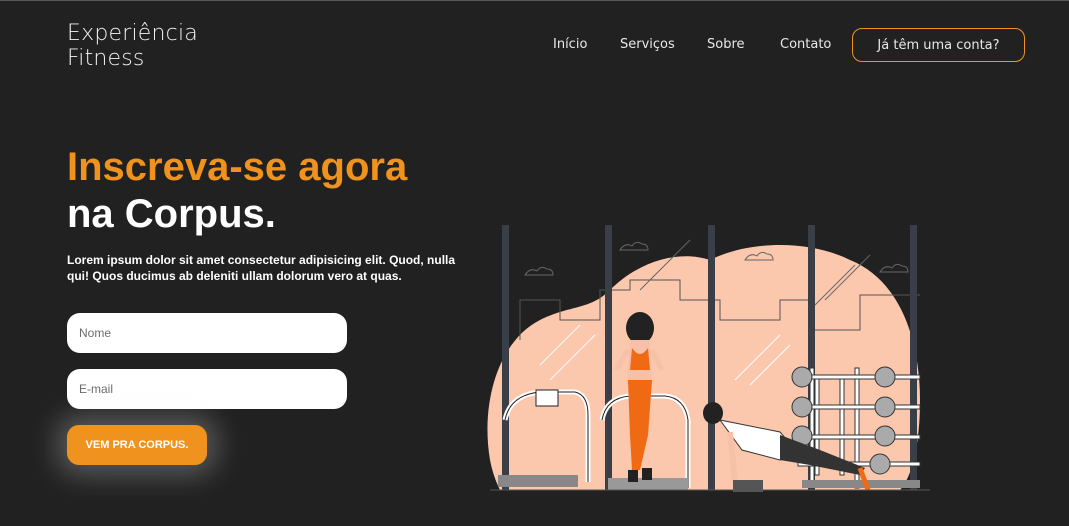 Image resolution: width=1069 pixels, height=526 pixels. I want to click on nav-item-contato: Contato, so click(805, 44).